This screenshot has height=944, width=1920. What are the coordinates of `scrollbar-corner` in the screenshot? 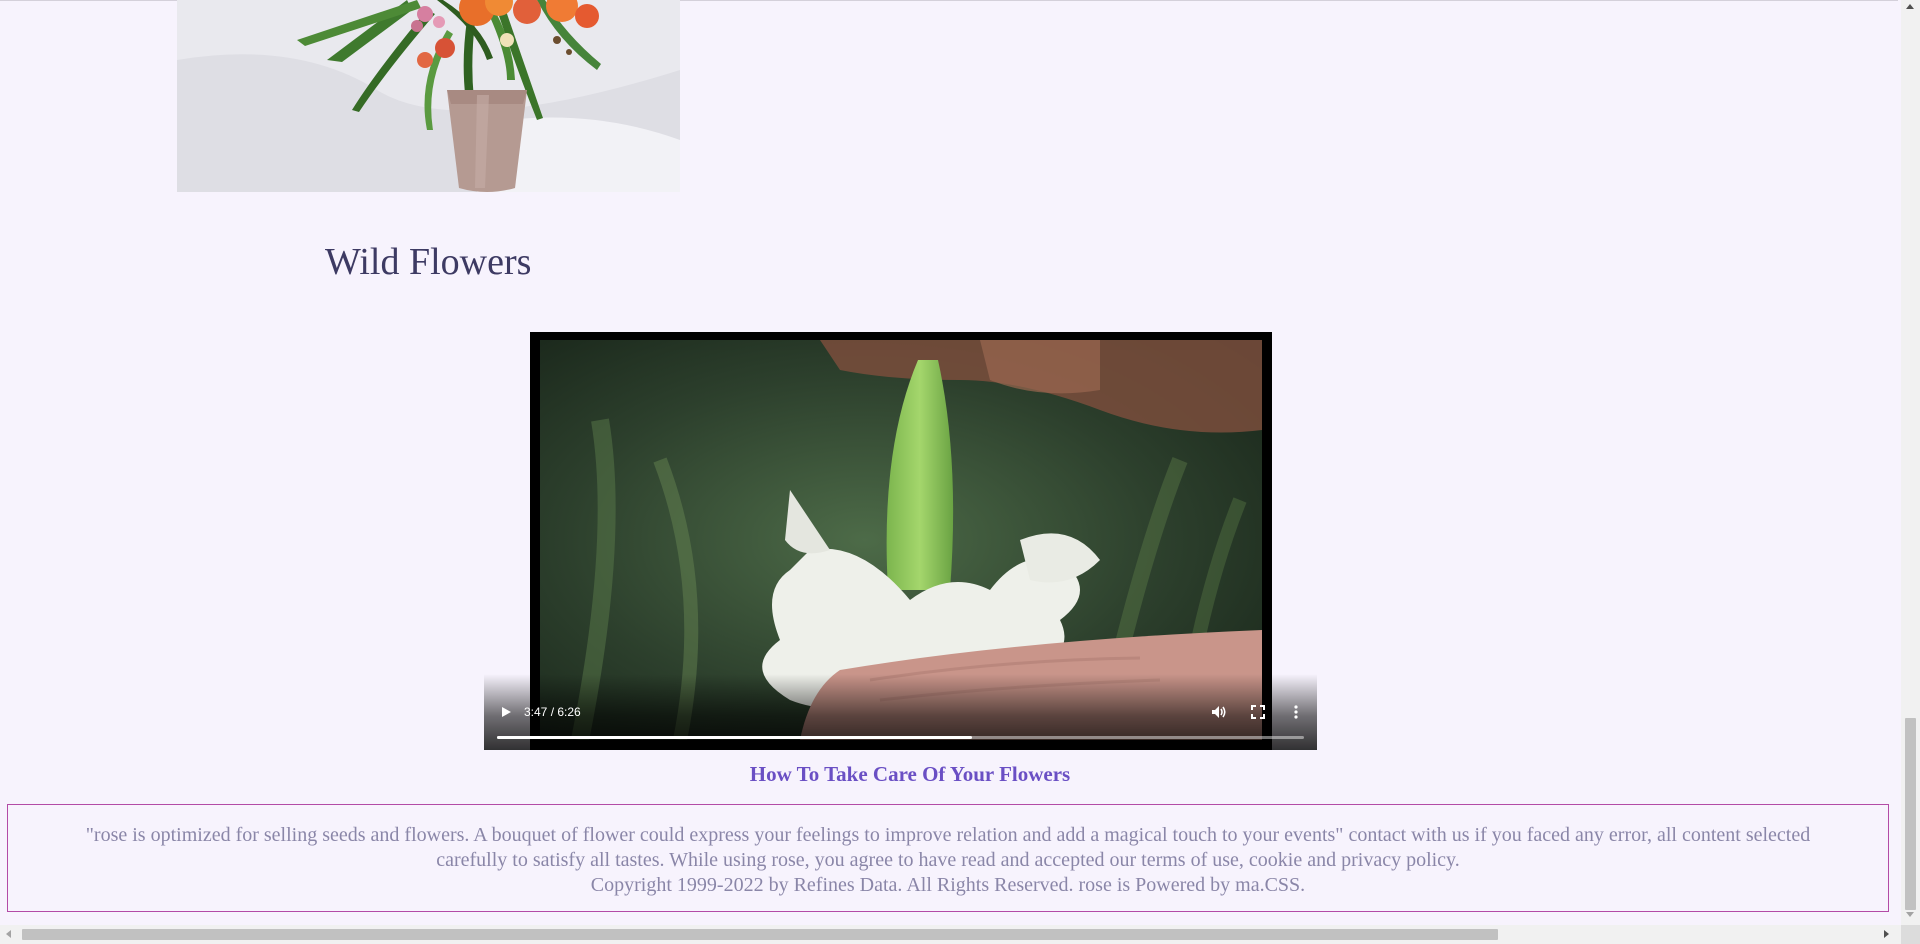 It's located at (1910, 934).